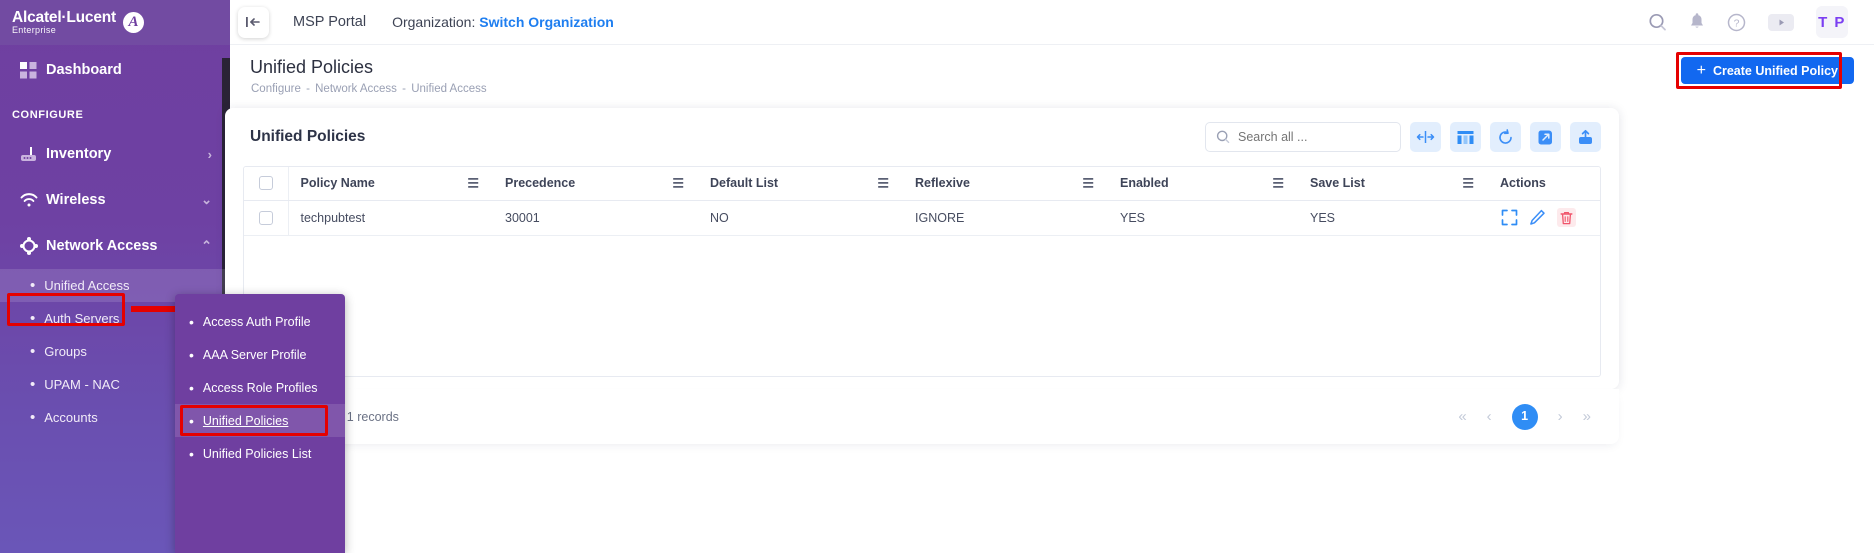  I want to click on flyout-item-label: AAA Server Profile, so click(254, 354).